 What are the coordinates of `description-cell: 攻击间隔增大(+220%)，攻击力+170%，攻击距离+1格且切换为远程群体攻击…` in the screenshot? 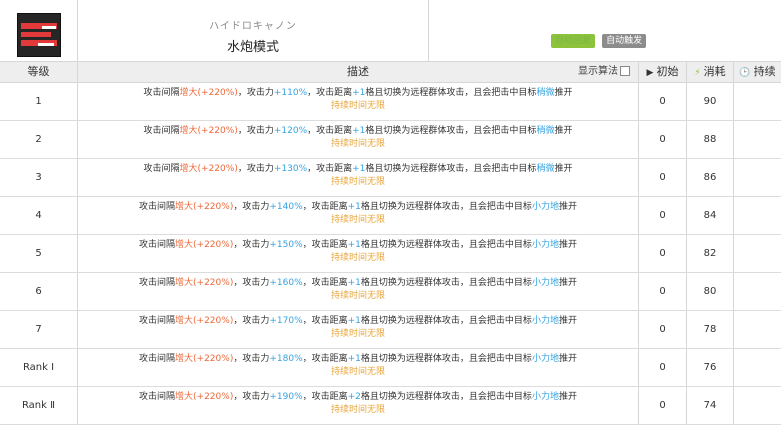 It's located at (358, 329).